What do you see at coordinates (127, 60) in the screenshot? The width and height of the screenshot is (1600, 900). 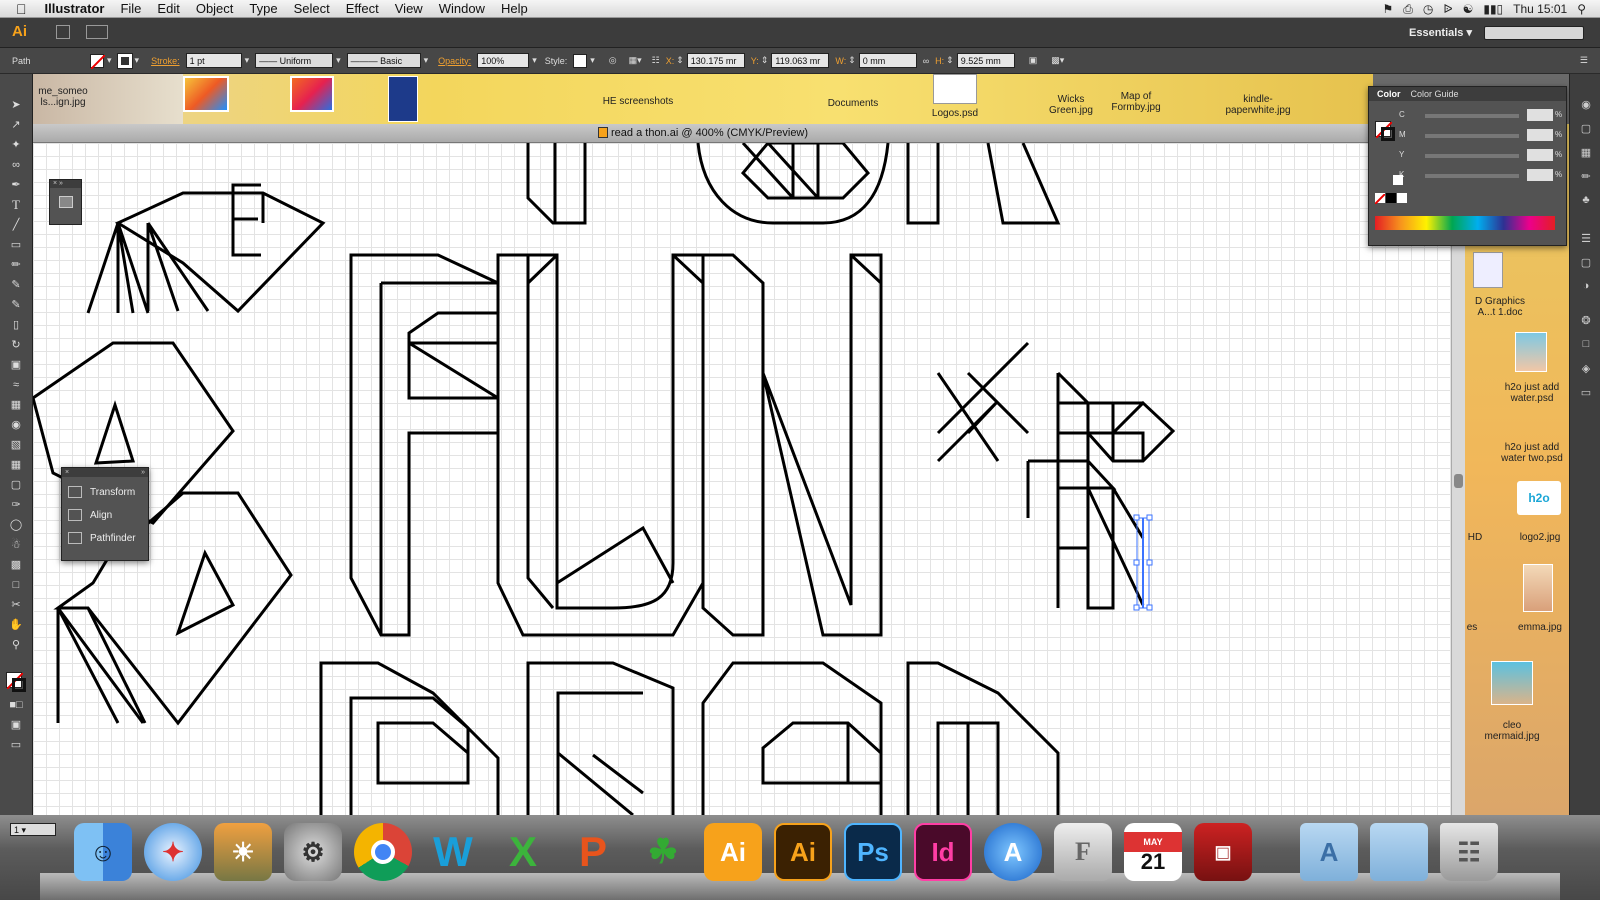 I see `stroke-swatch: ▾` at bounding box center [127, 60].